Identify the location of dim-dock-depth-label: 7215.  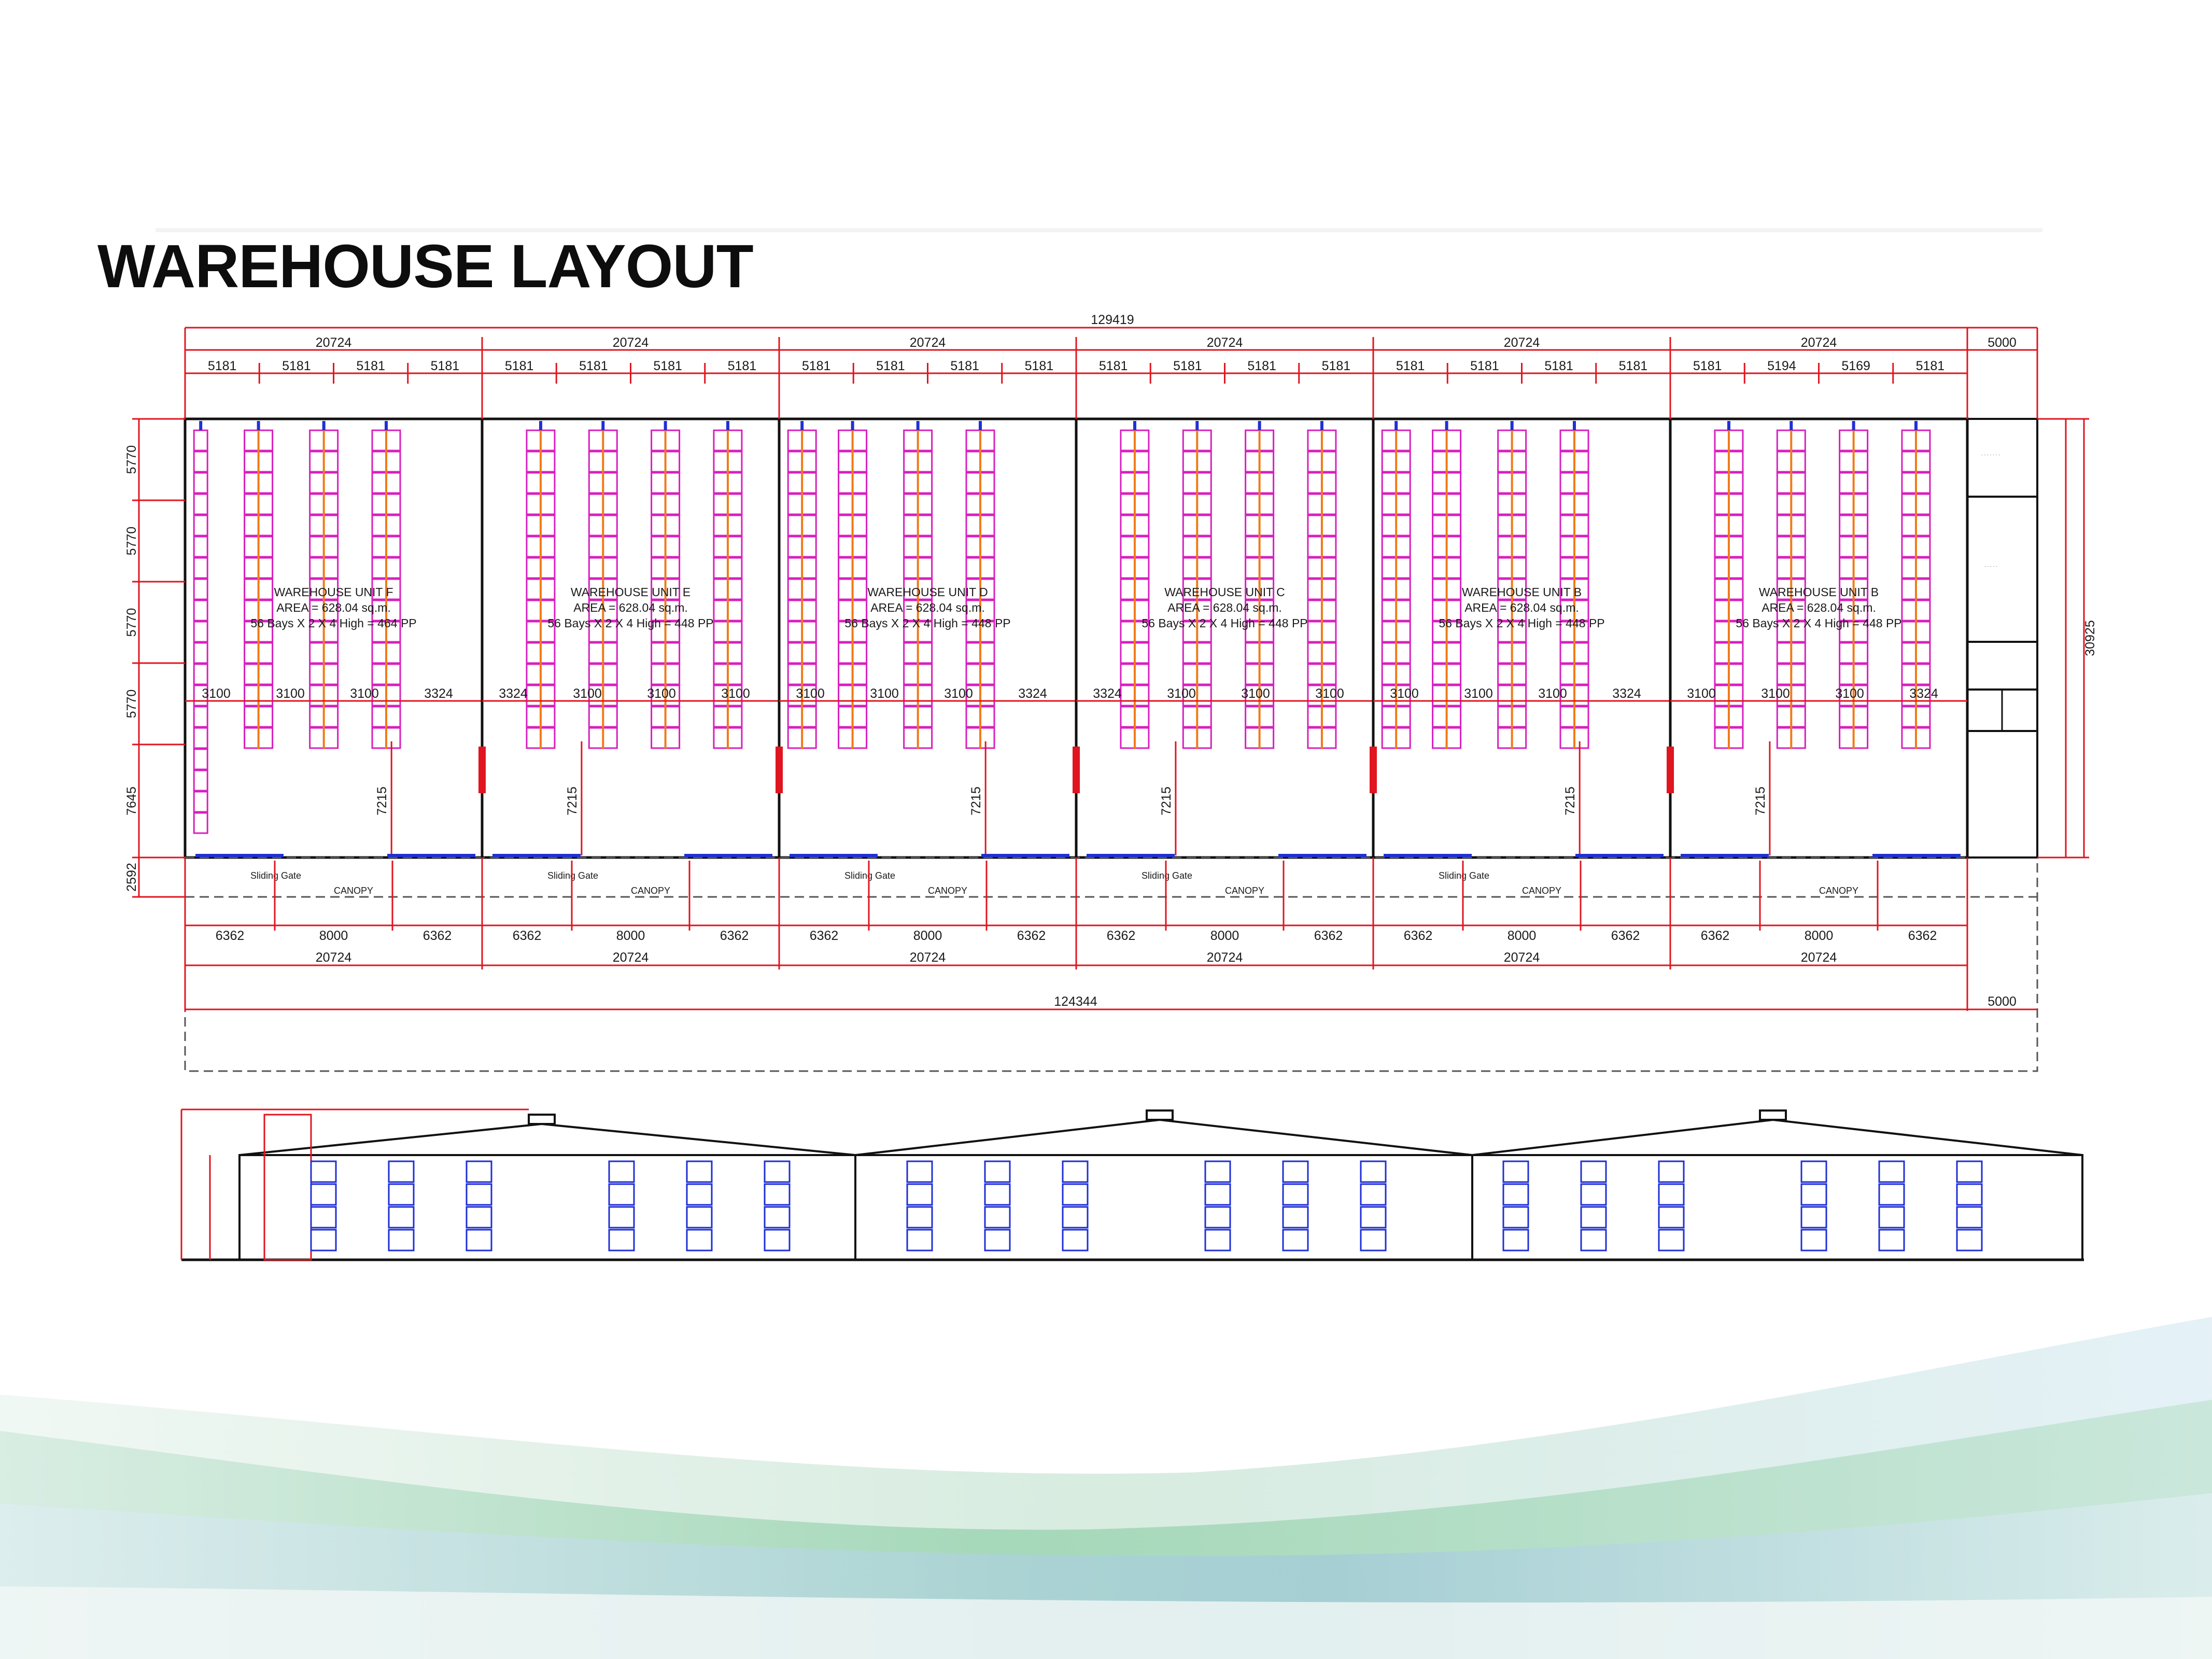
(1570, 801).